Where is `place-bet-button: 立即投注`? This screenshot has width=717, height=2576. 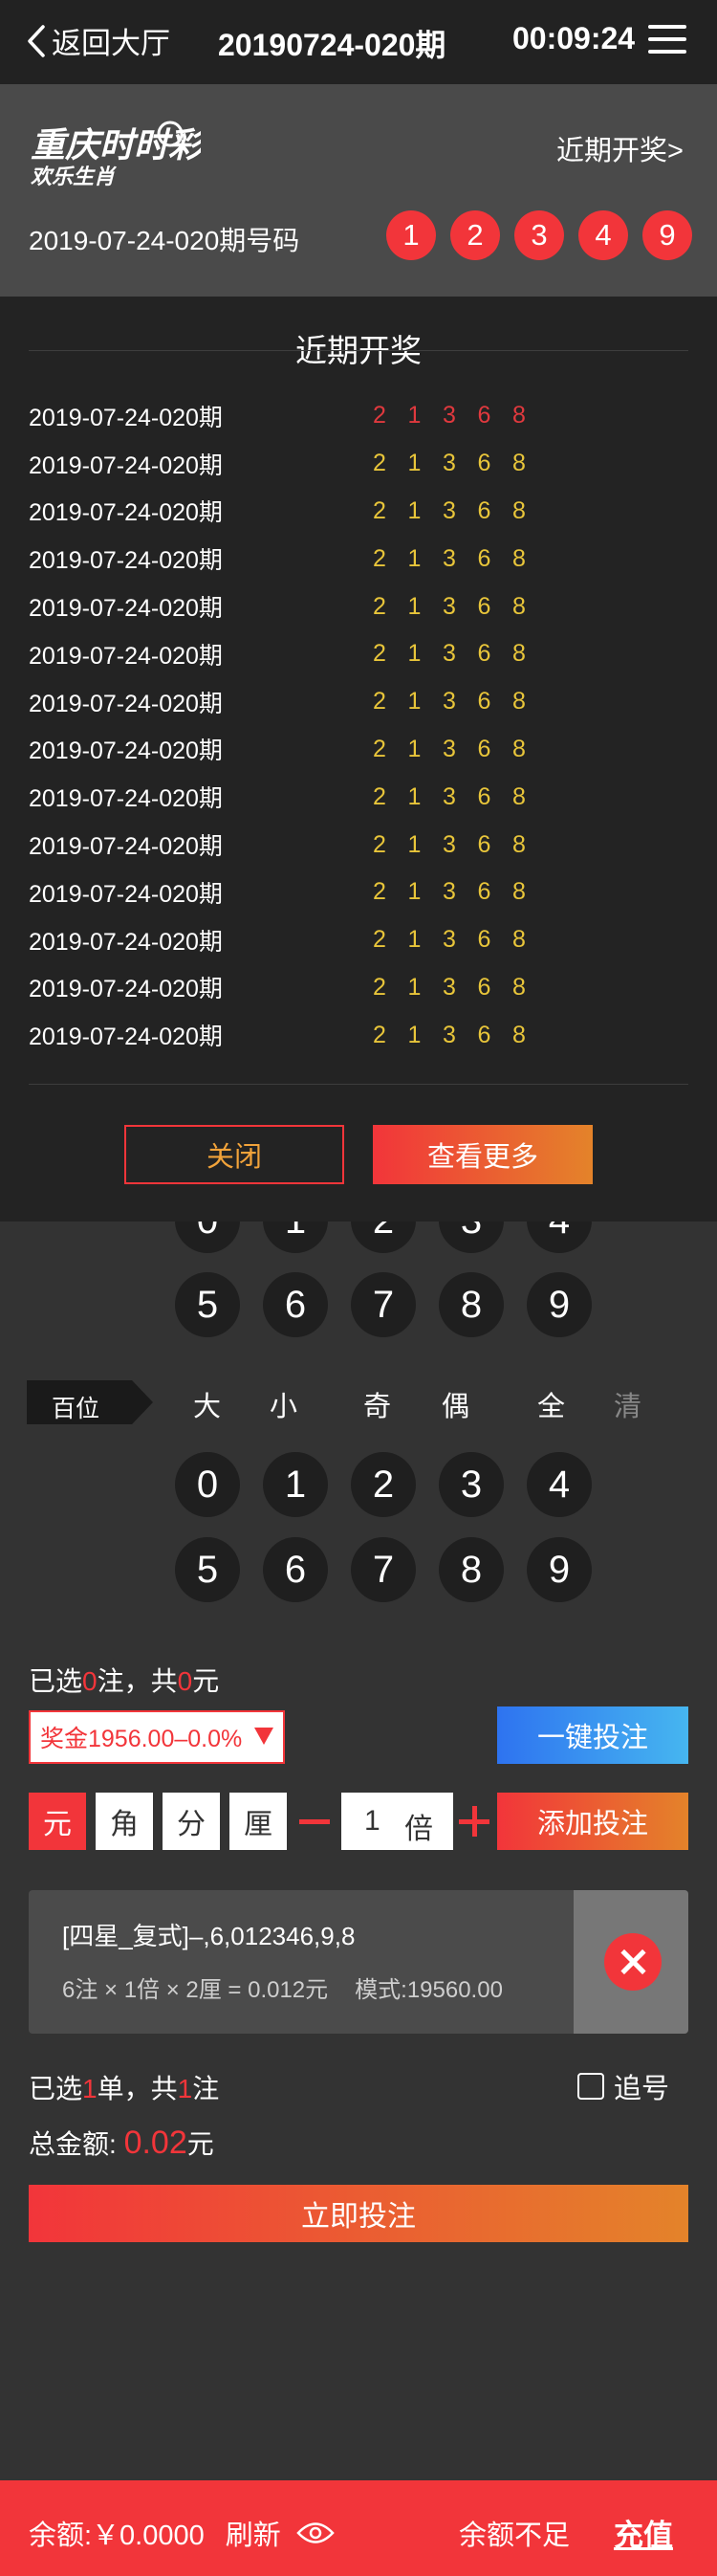 place-bet-button: 立即投注 is located at coordinates (358, 2213).